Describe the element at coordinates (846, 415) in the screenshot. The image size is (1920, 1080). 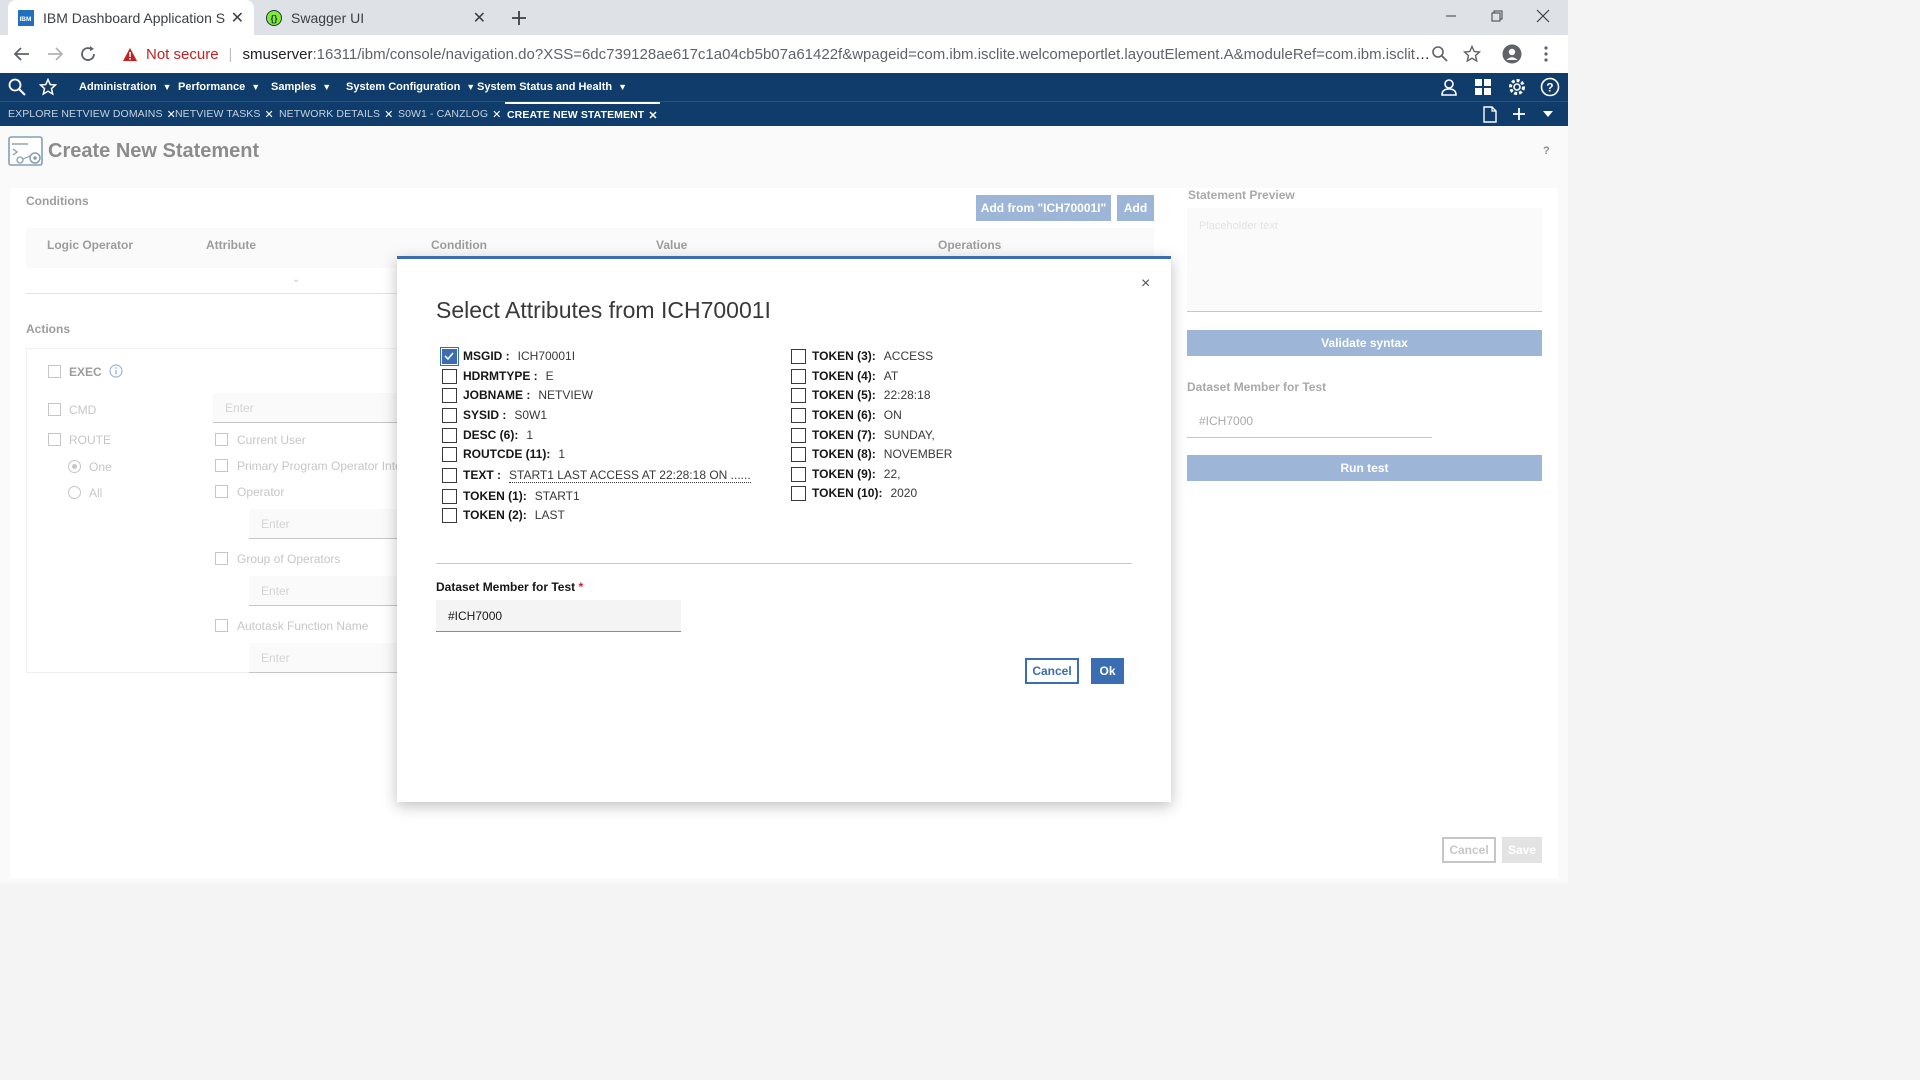
I see `attribute-token-6: TOKEN (6): ON` at that location.